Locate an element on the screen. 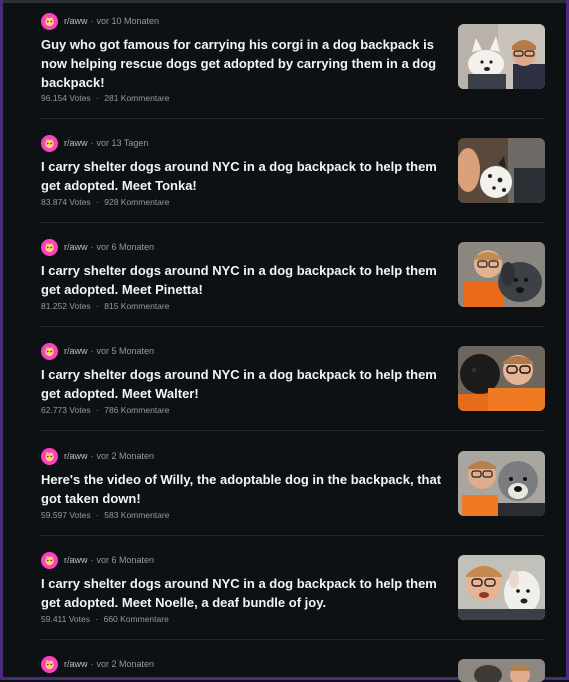 The width and height of the screenshot is (569, 682). photo-partial-icon is located at coordinates (501, 670).